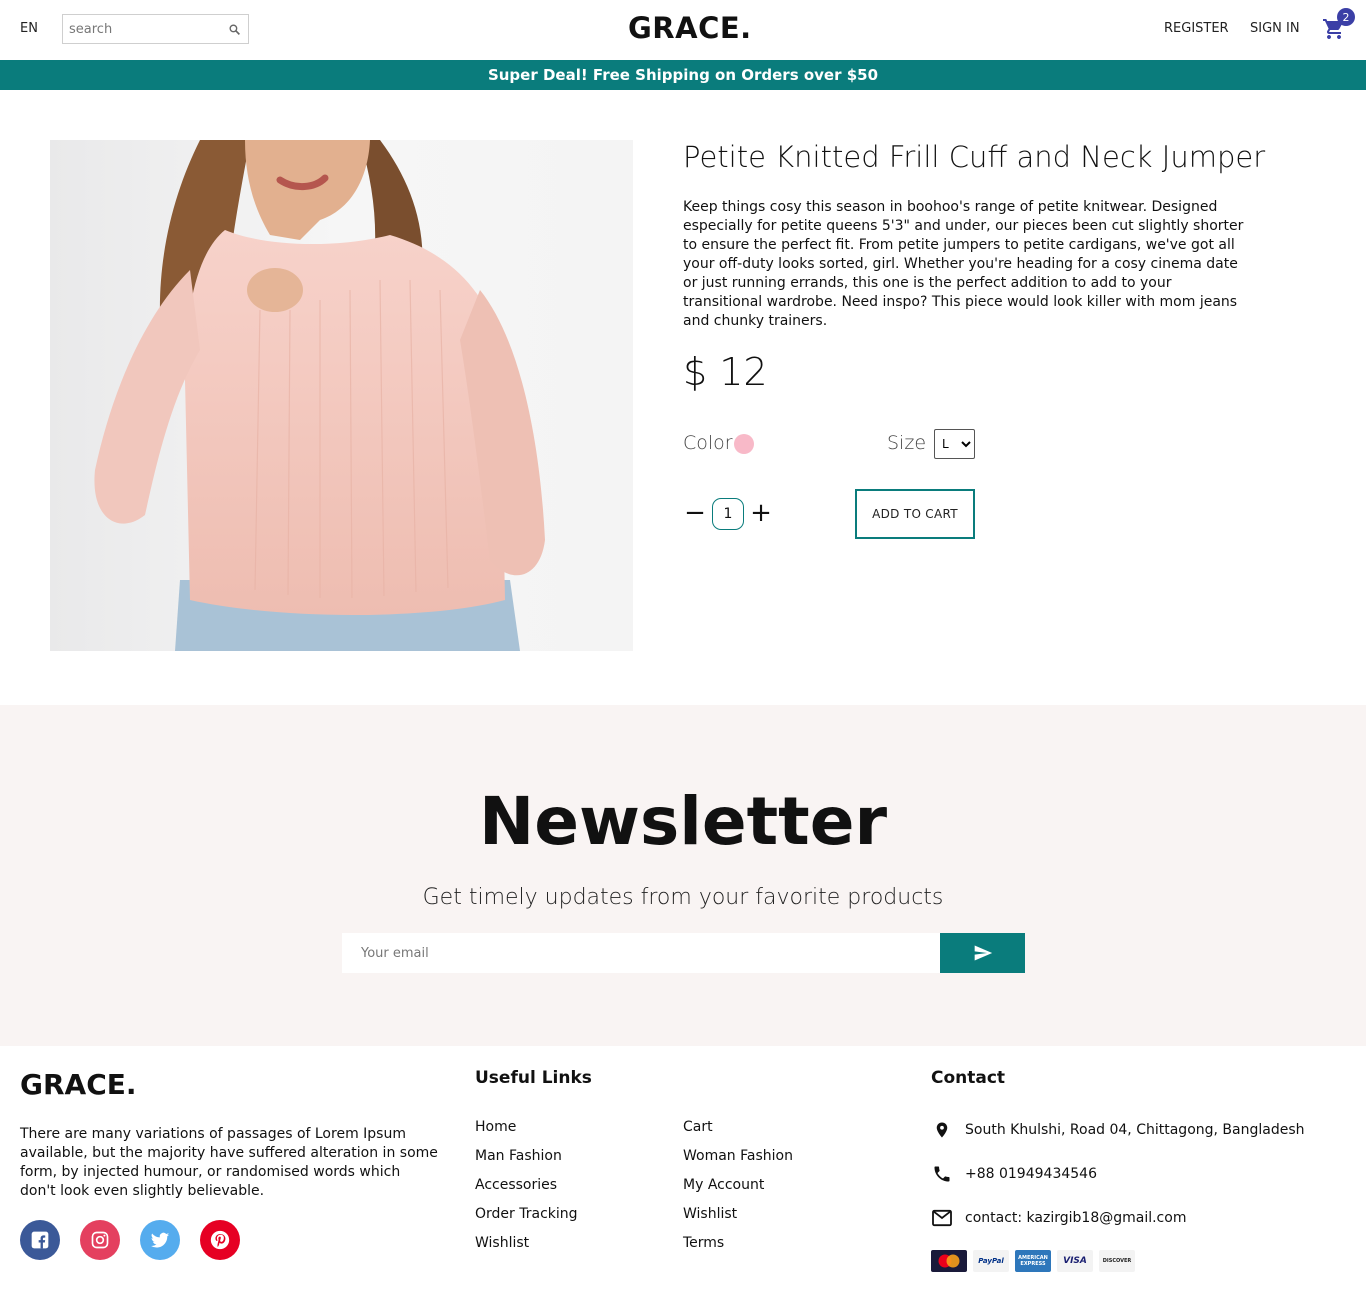 This screenshot has width=1366, height=1297. Describe the element at coordinates (708, 443) in the screenshot. I see `color-label: Color` at that location.